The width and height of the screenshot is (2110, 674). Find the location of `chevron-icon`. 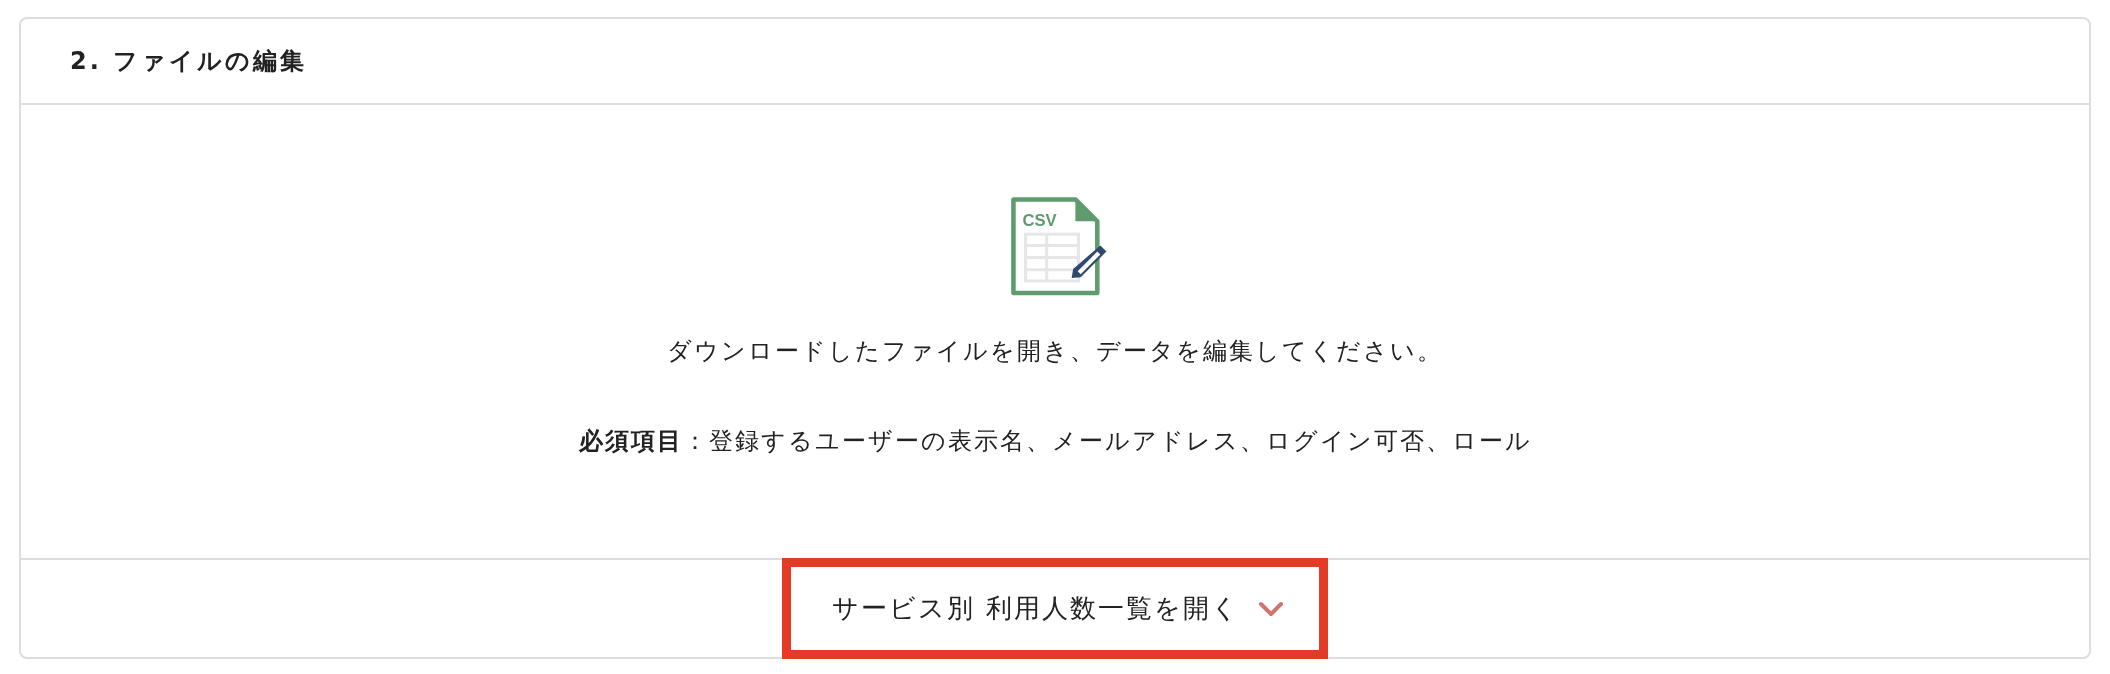

chevron-icon is located at coordinates (1270, 608).